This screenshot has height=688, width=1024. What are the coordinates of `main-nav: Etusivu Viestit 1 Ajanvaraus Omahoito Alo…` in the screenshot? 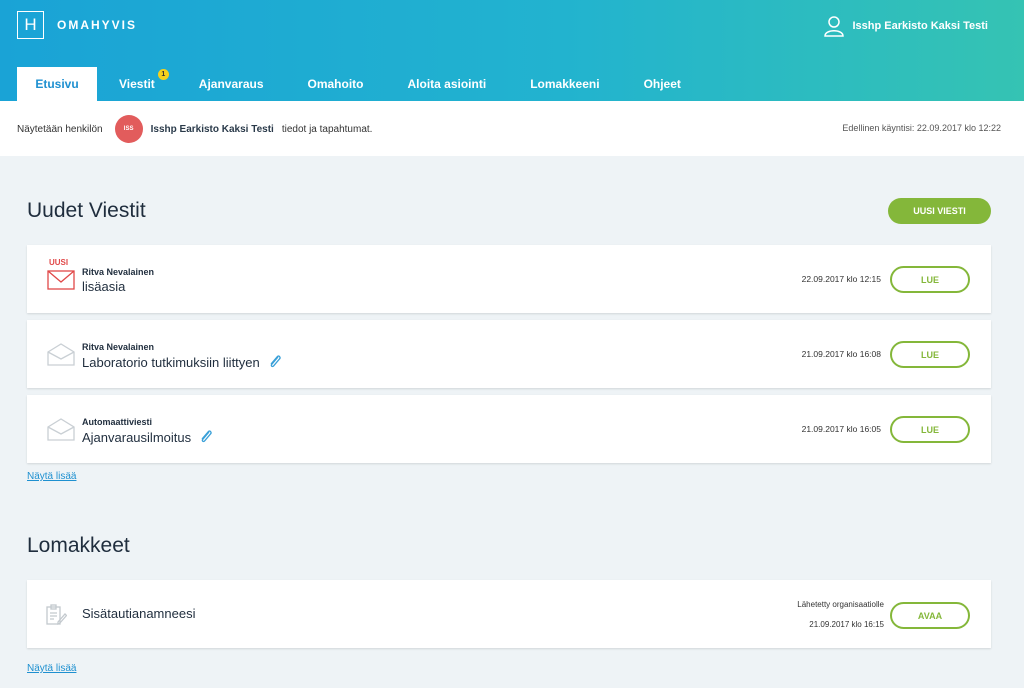 It's located at (360, 84).